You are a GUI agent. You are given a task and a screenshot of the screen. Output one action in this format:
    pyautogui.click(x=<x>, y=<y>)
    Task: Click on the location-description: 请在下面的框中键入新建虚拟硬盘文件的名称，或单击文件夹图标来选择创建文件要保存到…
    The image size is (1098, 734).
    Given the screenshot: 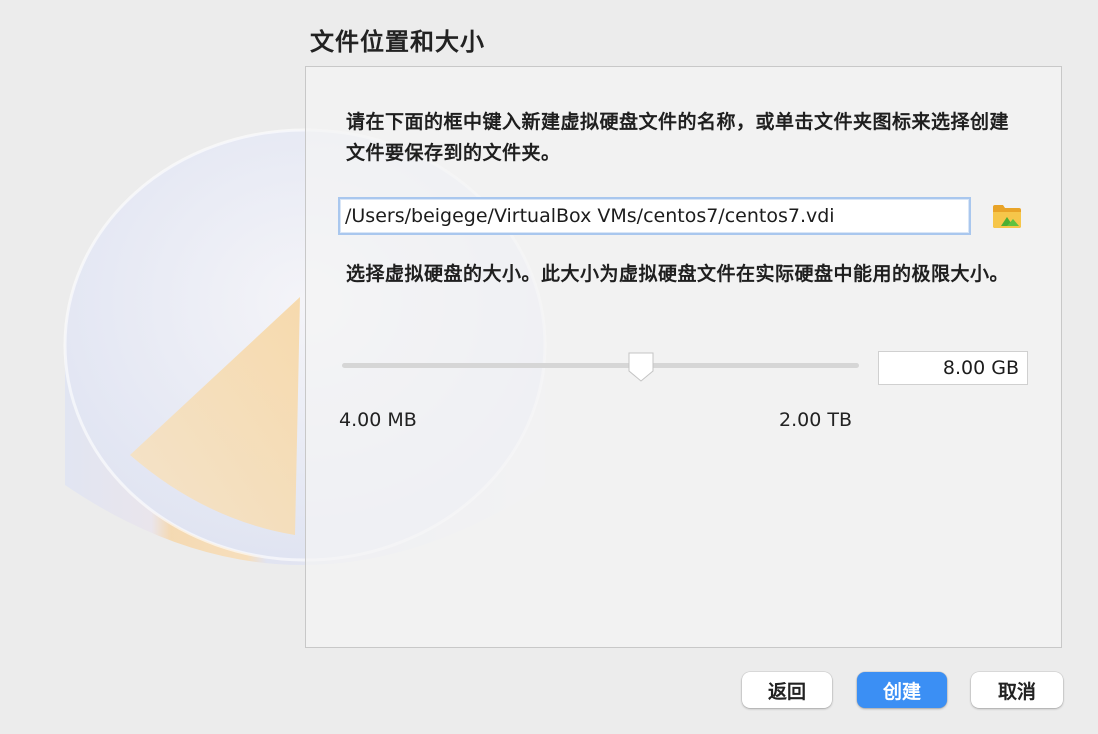 What is the action you would take?
    pyautogui.click(x=678, y=137)
    